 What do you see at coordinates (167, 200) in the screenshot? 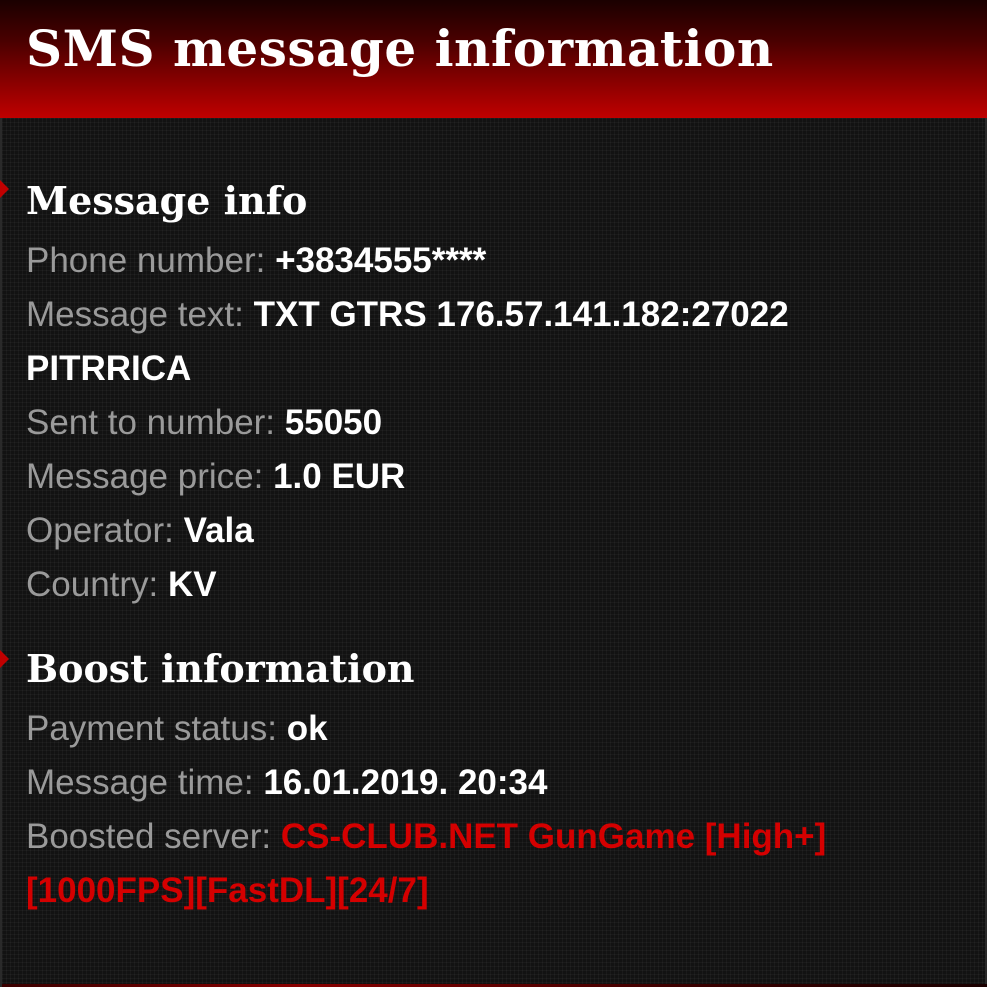
I see `section-heading-message-info: Message info` at bounding box center [167, 200].